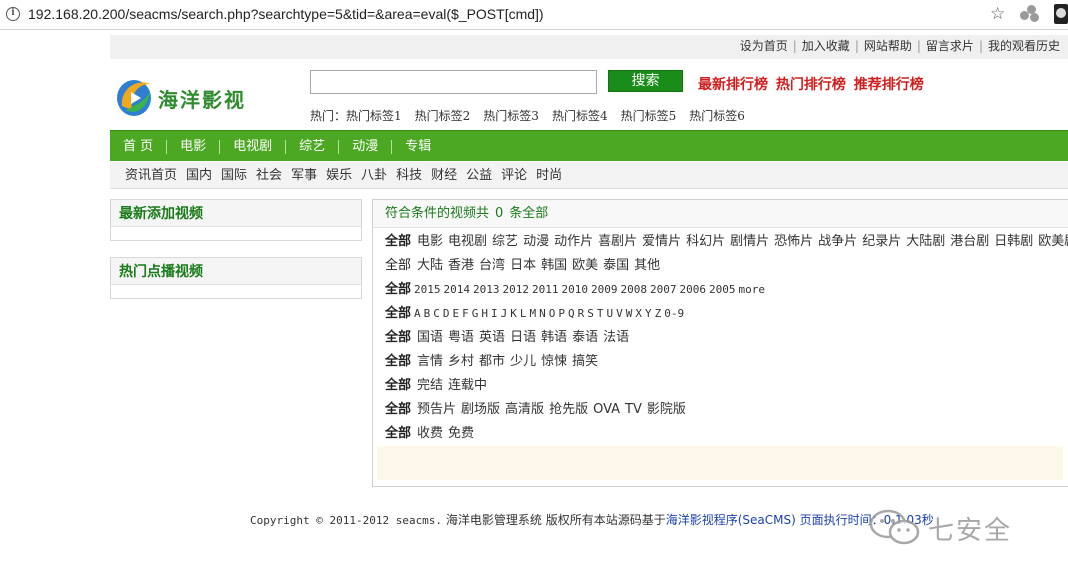 This screenshot has width=1068, height=581. Describe the element at coordinates (189, 98) in the screenshot. I see `site-logo: 海洋影视` at that location.